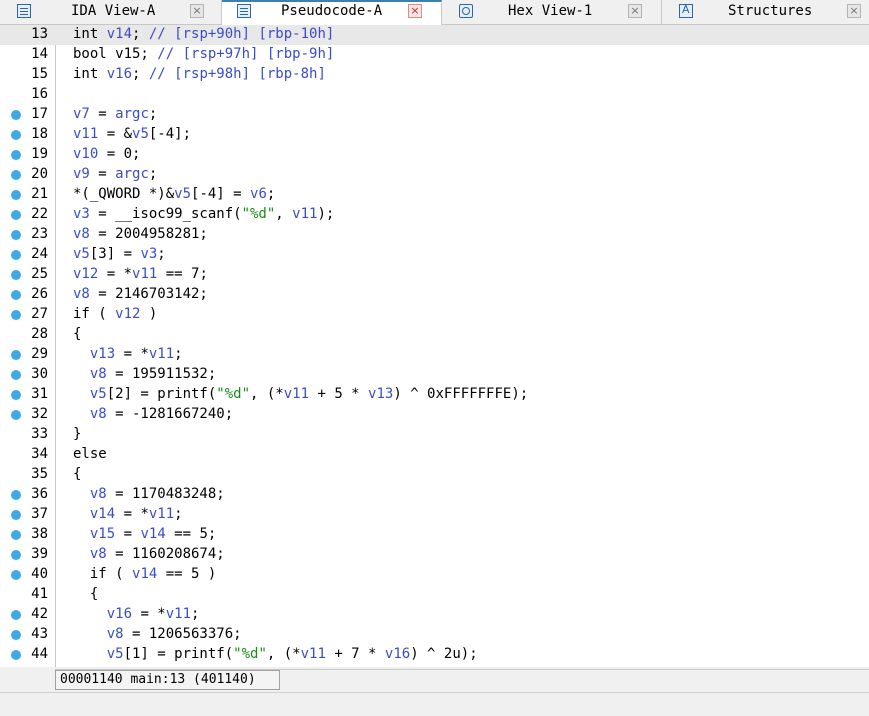 The height and width of the screenshot is (716, 869). What do you see at coordinates (434, 175) in the screenshot?
I see `code-line: 20 v9 = argc;` at bounding box center [434, 175].